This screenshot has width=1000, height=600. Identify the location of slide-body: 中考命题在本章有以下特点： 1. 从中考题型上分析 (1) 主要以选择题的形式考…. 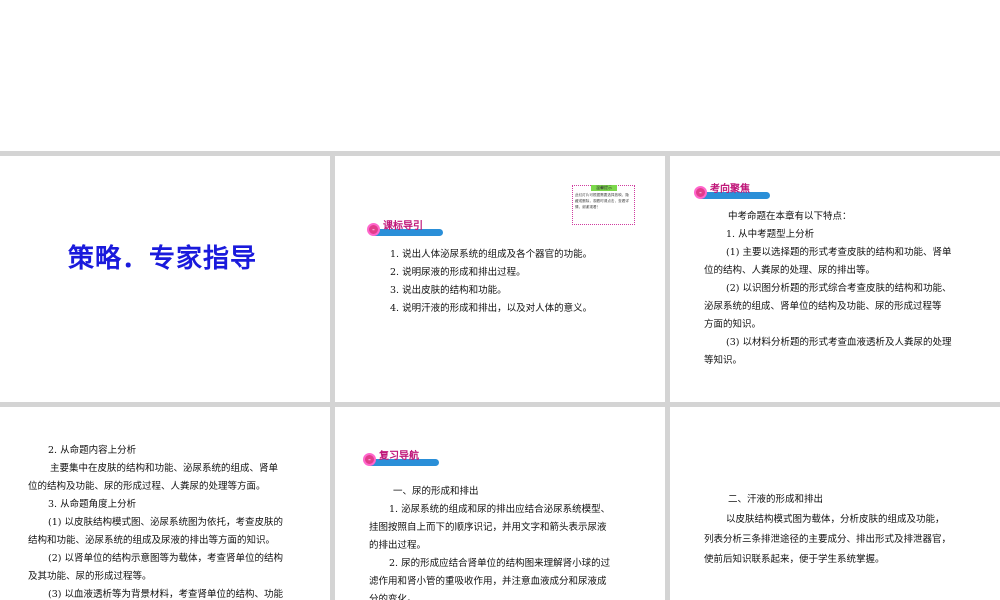
(827, 289).